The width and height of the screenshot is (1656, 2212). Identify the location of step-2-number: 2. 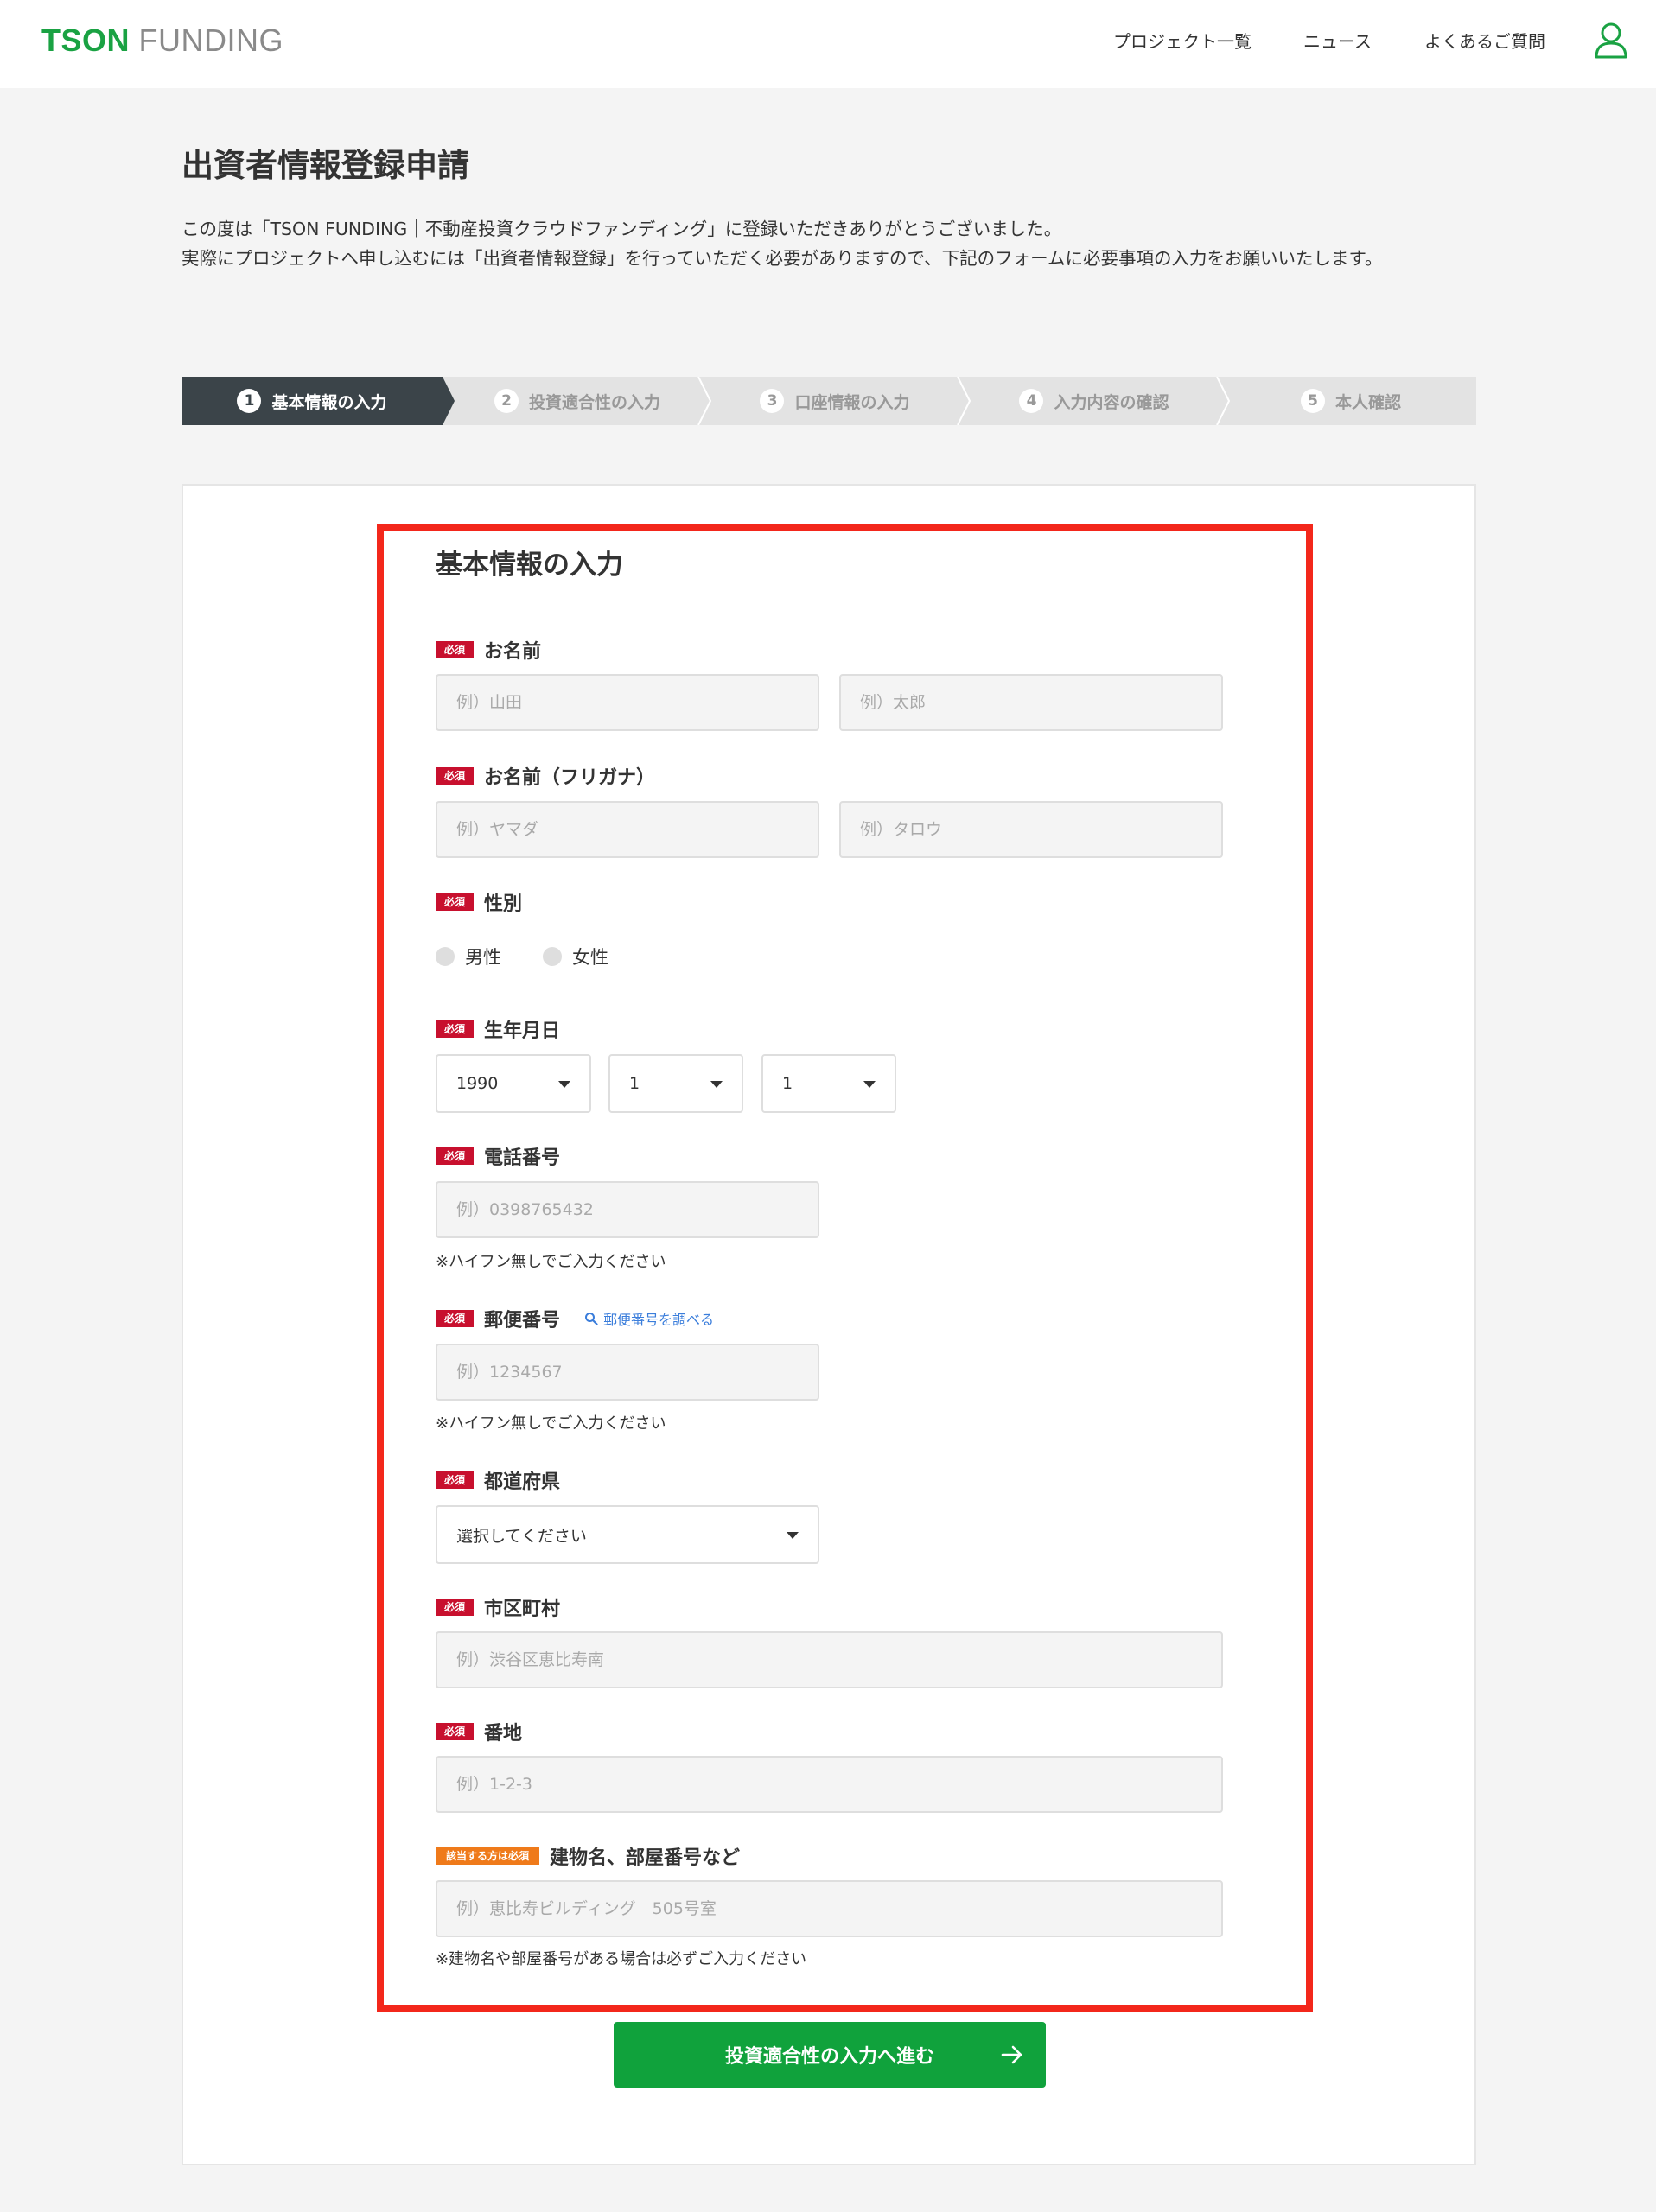
(506, 401).